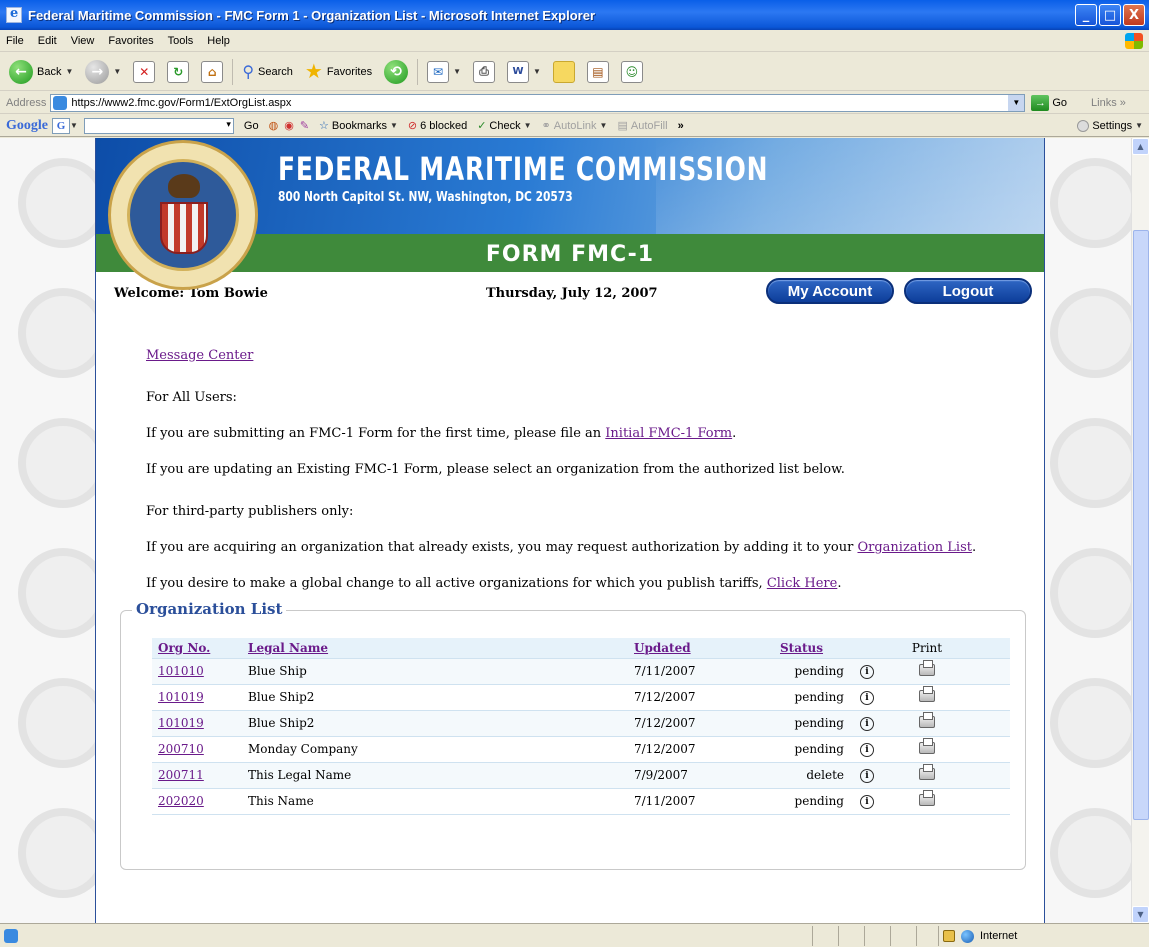 The height and width of the screenshot is (947, 1149). What do you see at coordinates (802, 583) in the screenshot?
I see `click-here-link: Click Here` at bounding box center [802, 583].